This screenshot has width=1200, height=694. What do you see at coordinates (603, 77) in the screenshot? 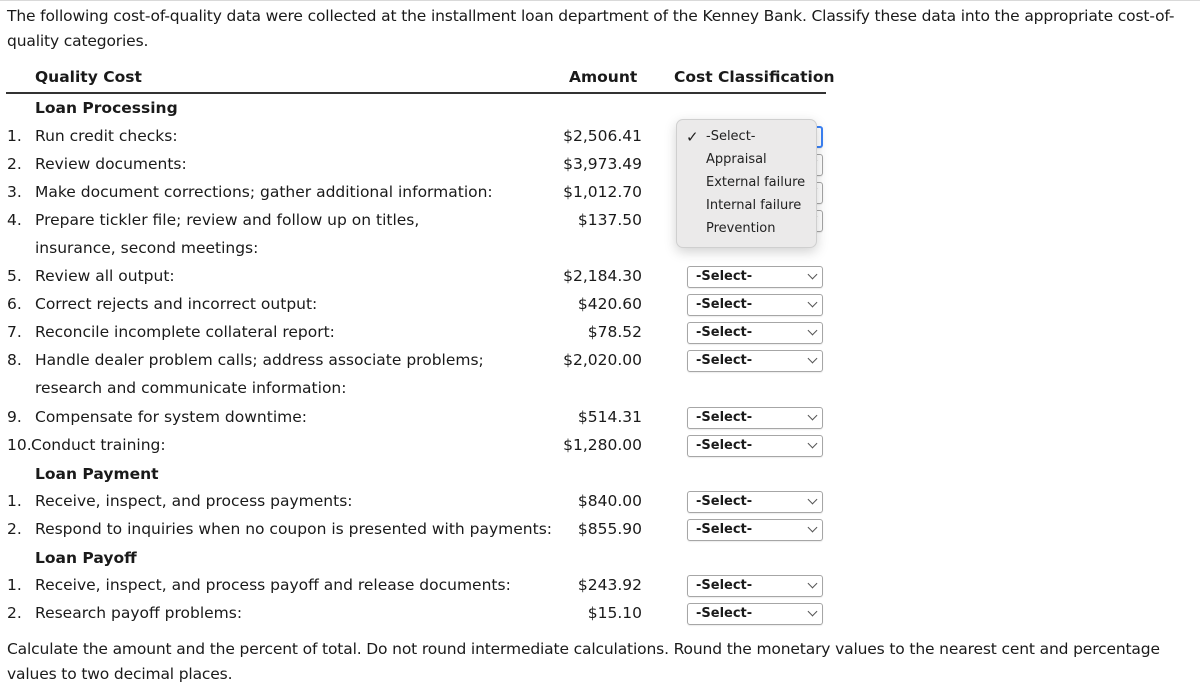
I see `header-amount: Amount` at bounding box center [603, 77].